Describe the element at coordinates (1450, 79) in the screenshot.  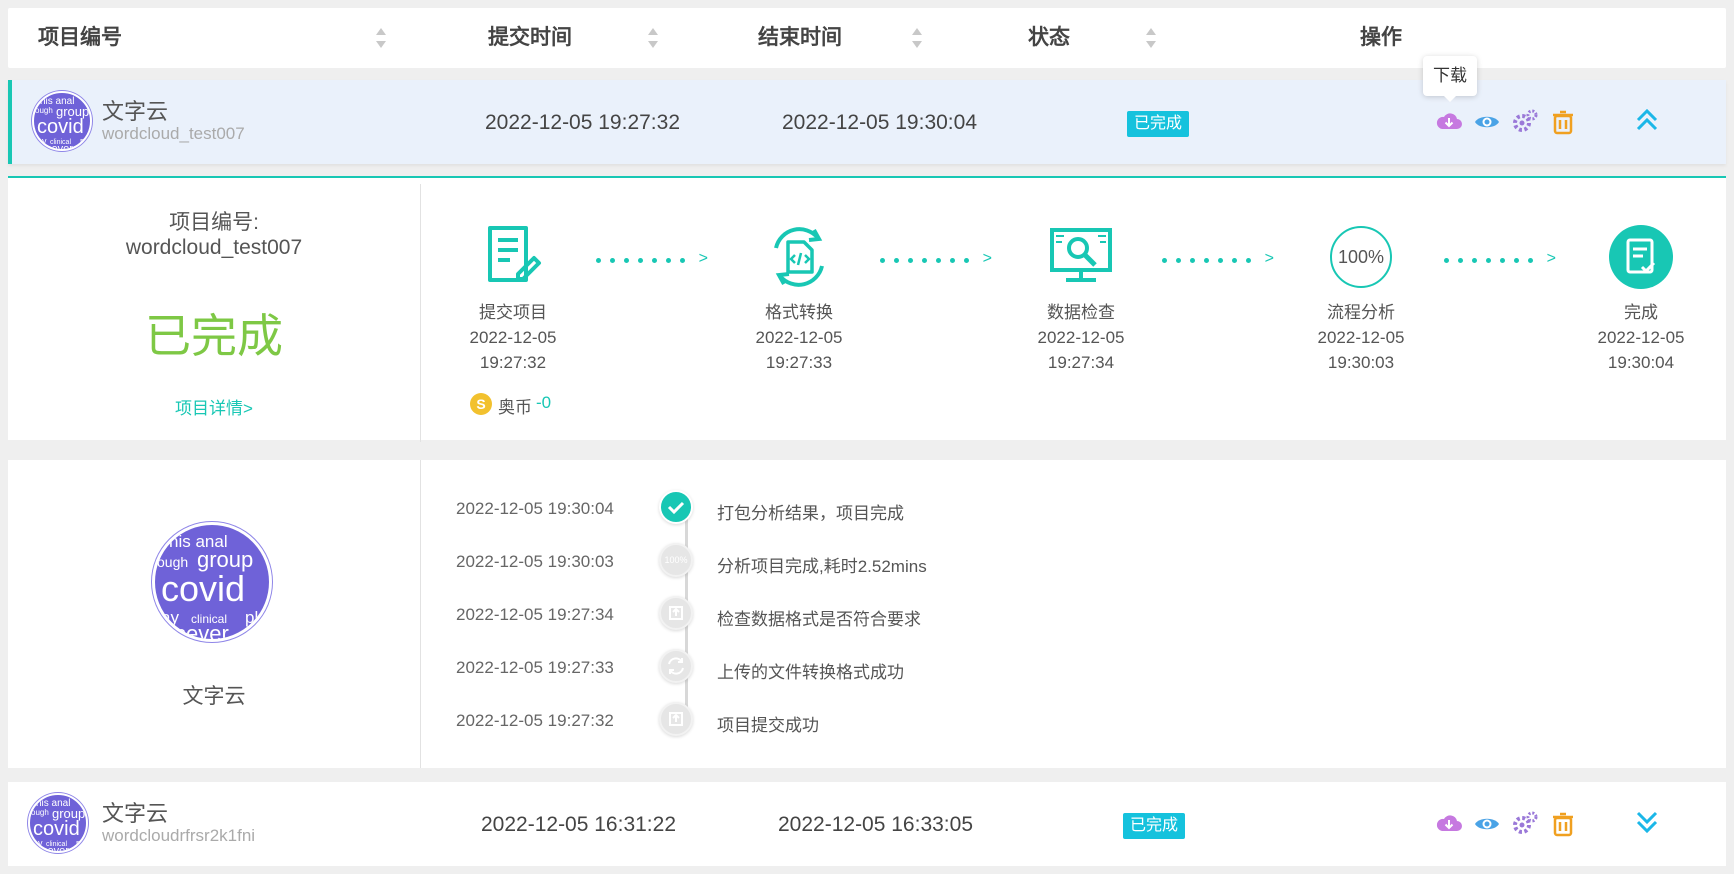
I see `download-tooltip: 下载` at that location.